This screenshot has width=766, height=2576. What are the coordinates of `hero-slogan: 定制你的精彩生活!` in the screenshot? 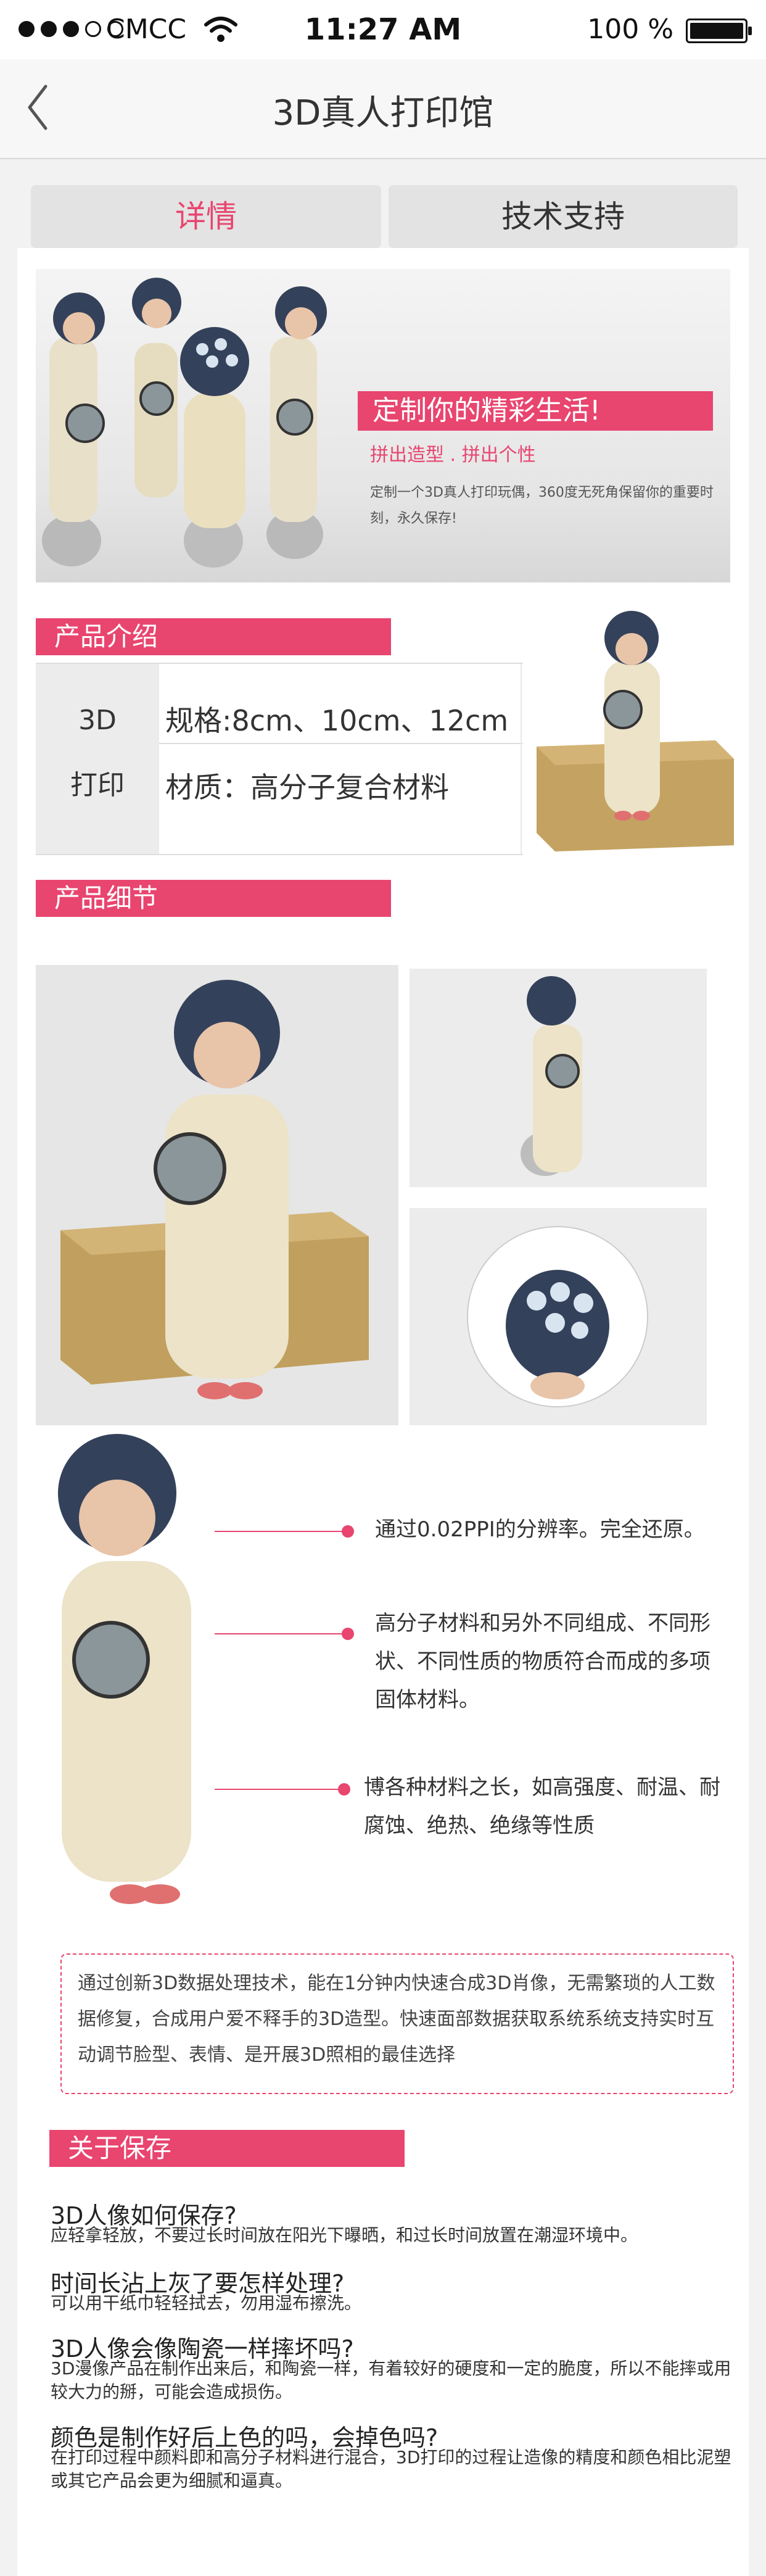 It's located at (535, 411).